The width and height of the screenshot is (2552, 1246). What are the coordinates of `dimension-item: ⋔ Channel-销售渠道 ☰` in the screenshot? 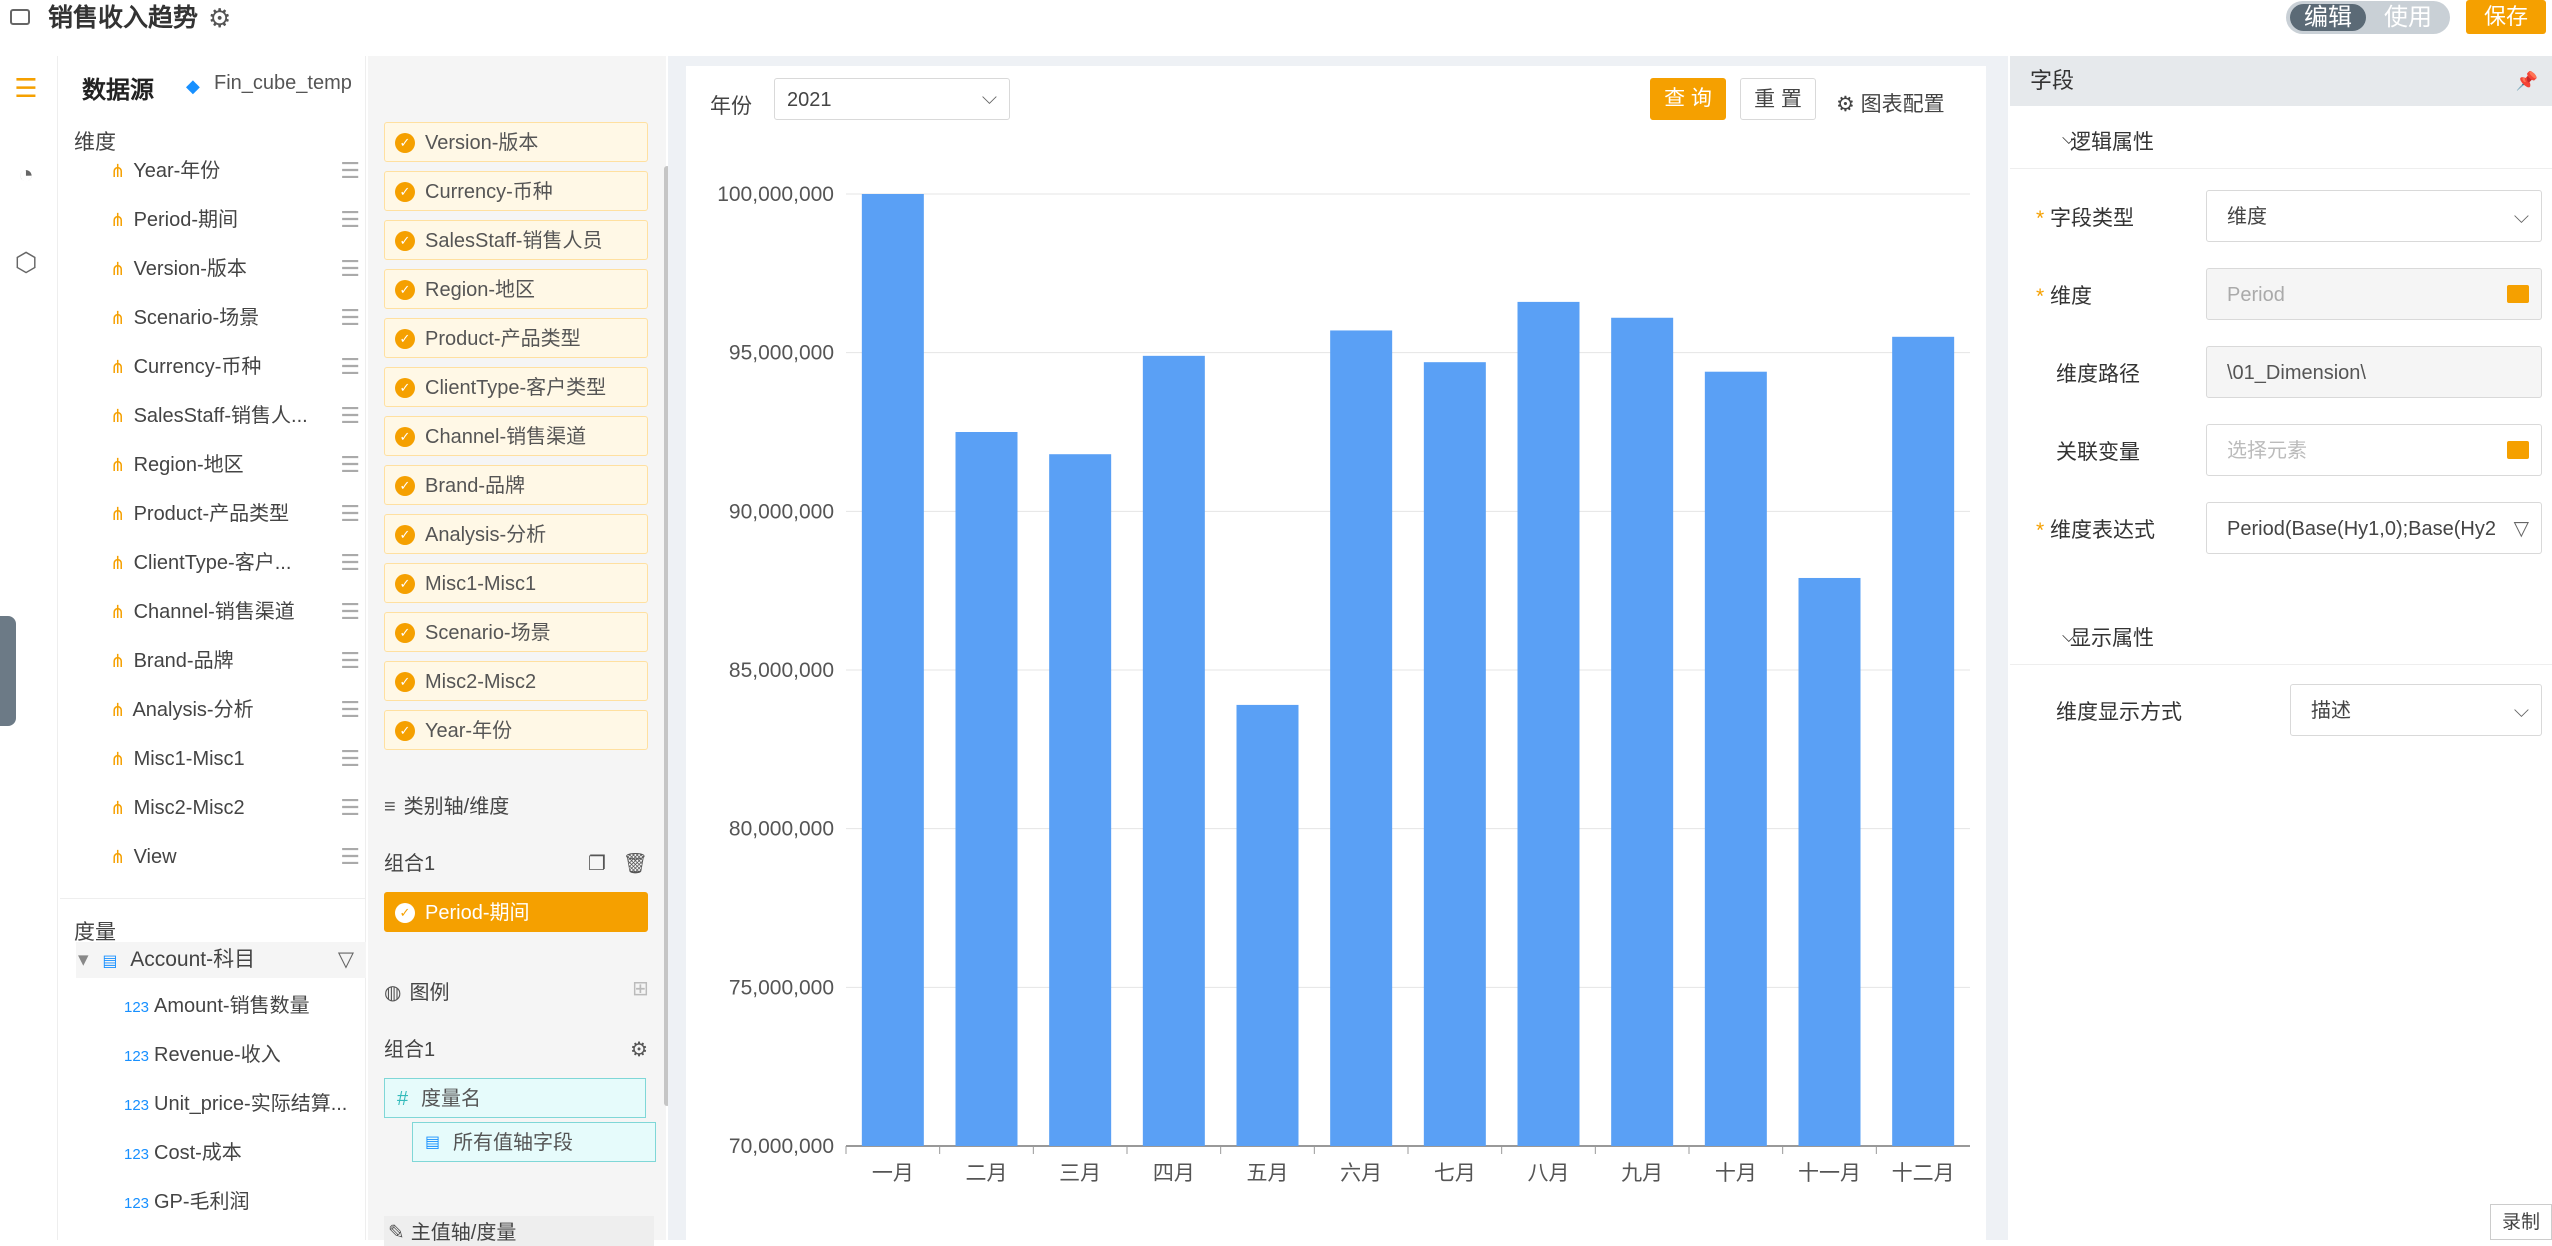 It's located at (235, 612).